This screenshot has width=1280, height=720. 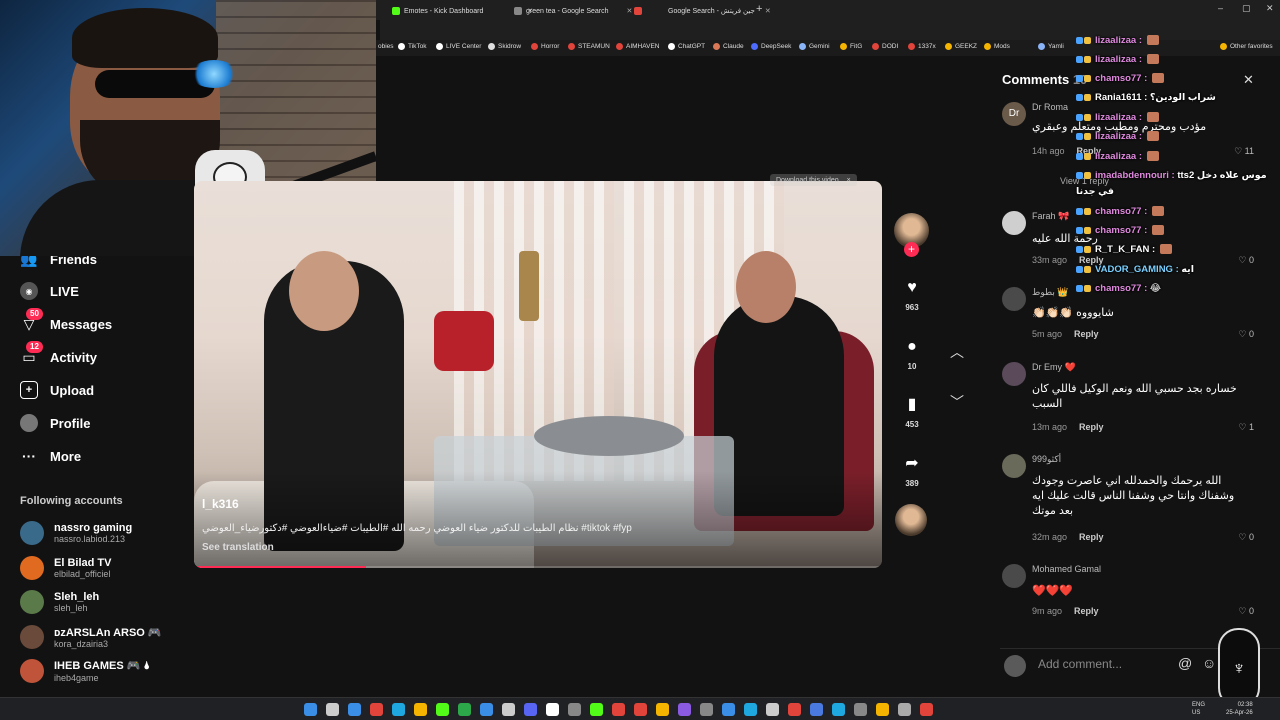 I want to click on bookmark: obies, so click(x=386, y=46).